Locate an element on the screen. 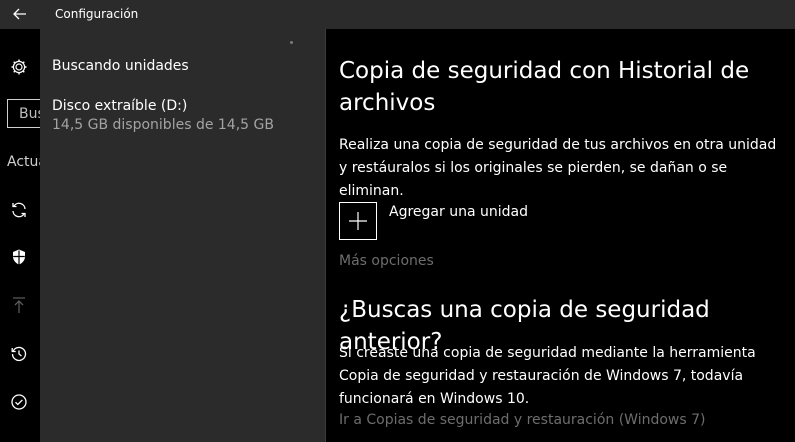 This screenshot has width=795, height=442. check-circle-icon is located at coordinates (19, 402).